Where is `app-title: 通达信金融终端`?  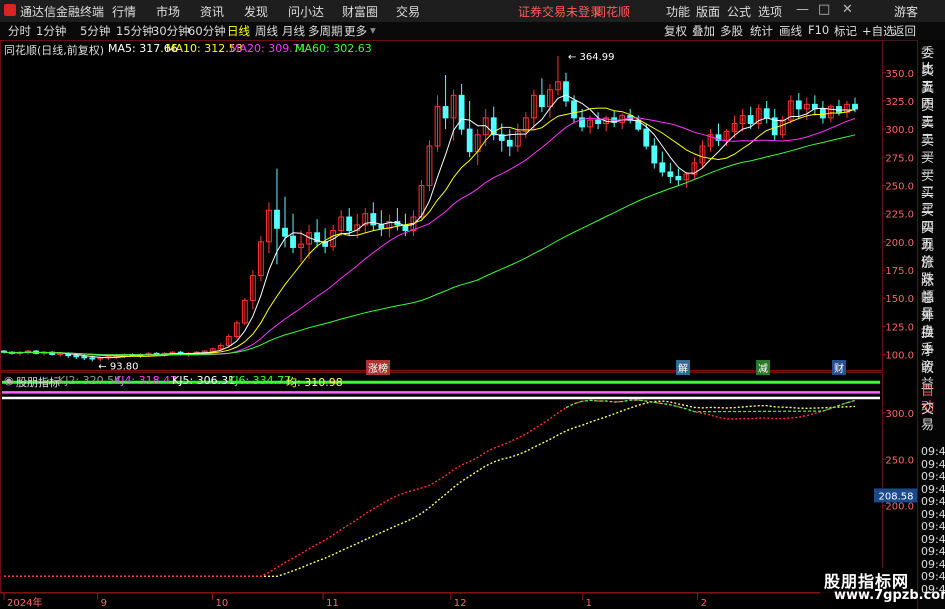 app-title: 通达信金融终端 is located at coordinates (62, 12).